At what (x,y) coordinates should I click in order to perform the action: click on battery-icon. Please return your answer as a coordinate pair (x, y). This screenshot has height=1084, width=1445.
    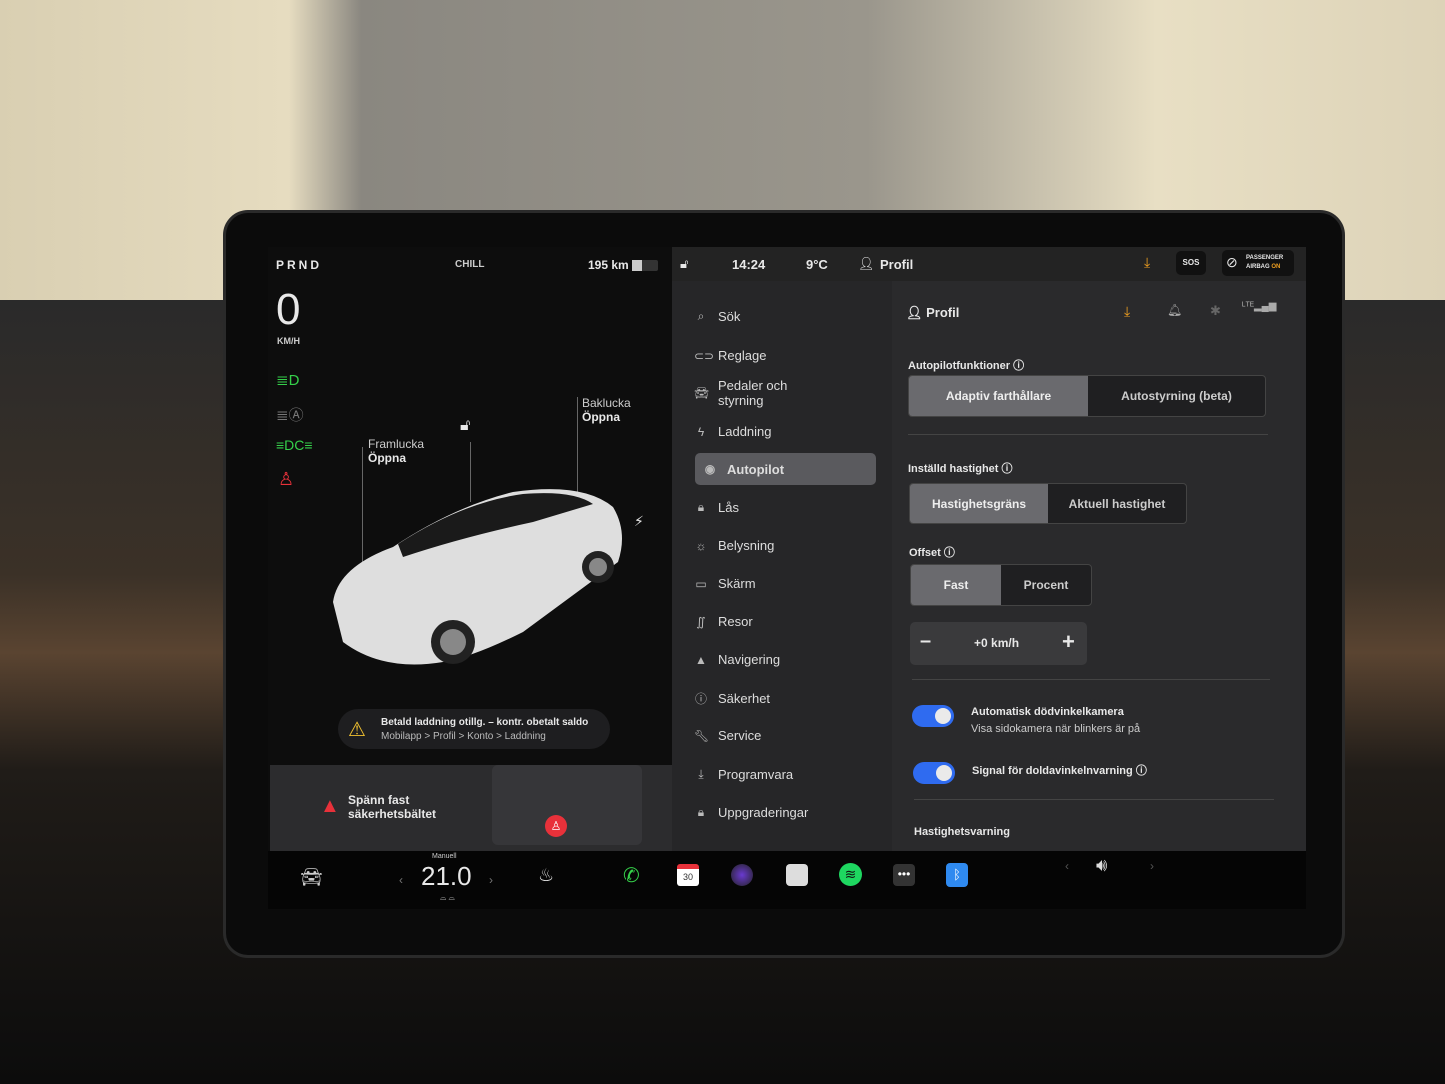
    Looking at the image, I should click on (645, 265).